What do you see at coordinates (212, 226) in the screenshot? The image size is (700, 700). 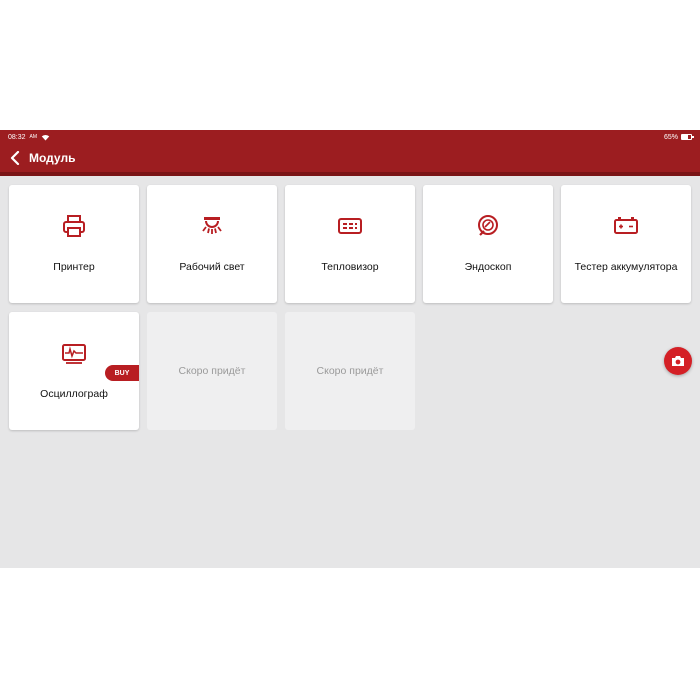 I see `work-light-icon` at bounding box center [212, 226].